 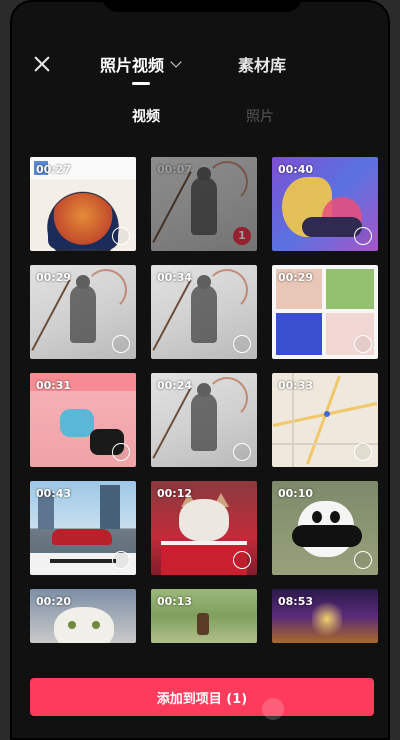 I want to click on tab-photos-videos: 照片视频, so click(x=141, y=64).